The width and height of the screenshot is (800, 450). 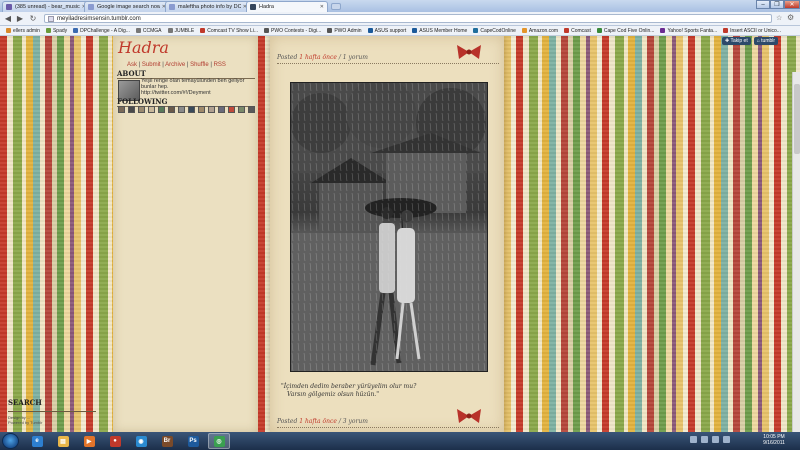 What do you see at coordinates (25, 422) in the screenshot?
I see `credit-line: Powered by Tumblr` at bounding box center [25, 422].